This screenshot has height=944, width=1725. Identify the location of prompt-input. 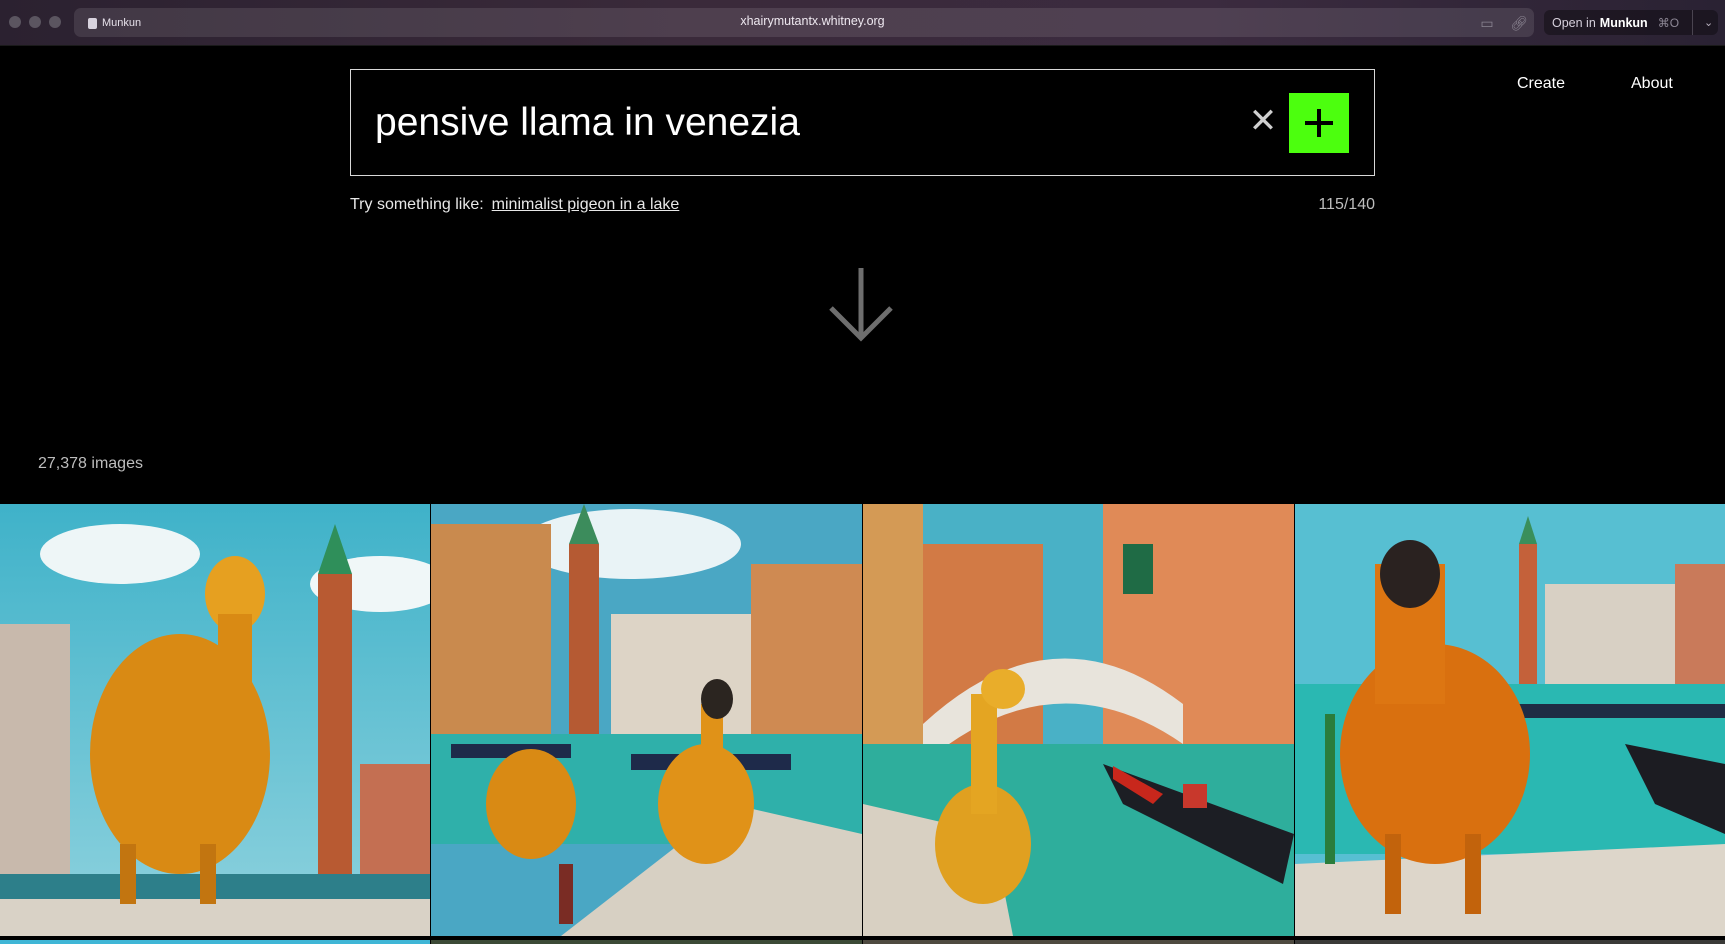
(785, 123).